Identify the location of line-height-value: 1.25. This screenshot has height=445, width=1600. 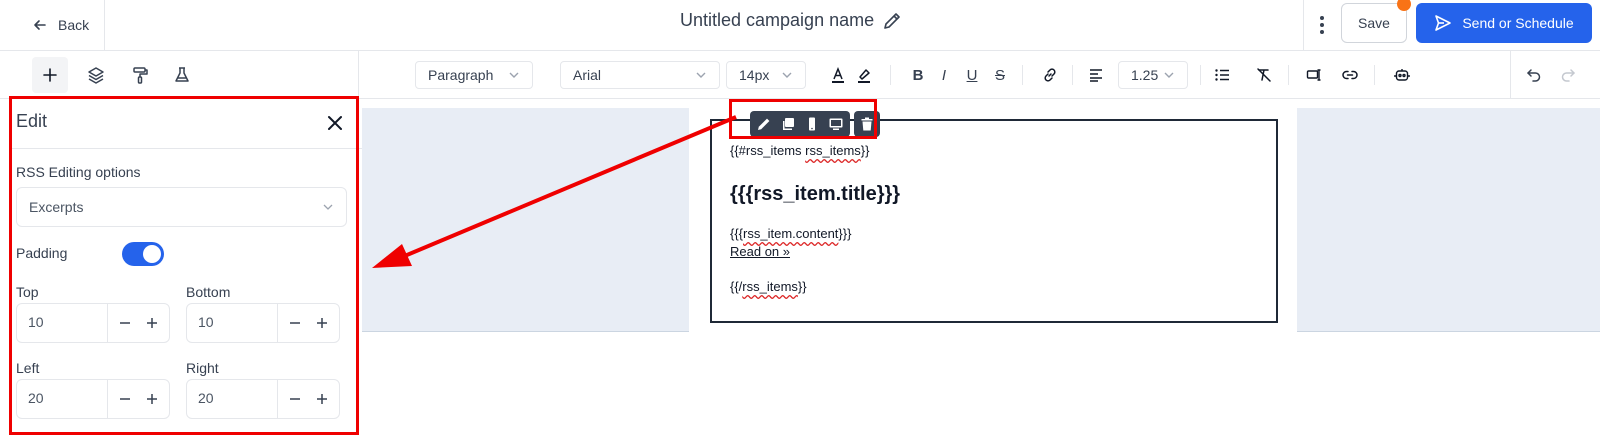
(1145, 75).